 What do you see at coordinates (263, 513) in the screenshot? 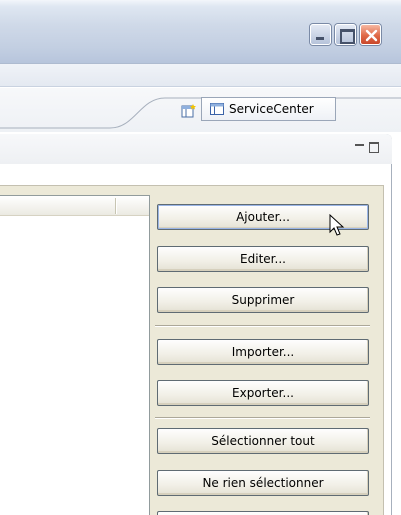
I see `more-button` at bounding box center [263, 513].